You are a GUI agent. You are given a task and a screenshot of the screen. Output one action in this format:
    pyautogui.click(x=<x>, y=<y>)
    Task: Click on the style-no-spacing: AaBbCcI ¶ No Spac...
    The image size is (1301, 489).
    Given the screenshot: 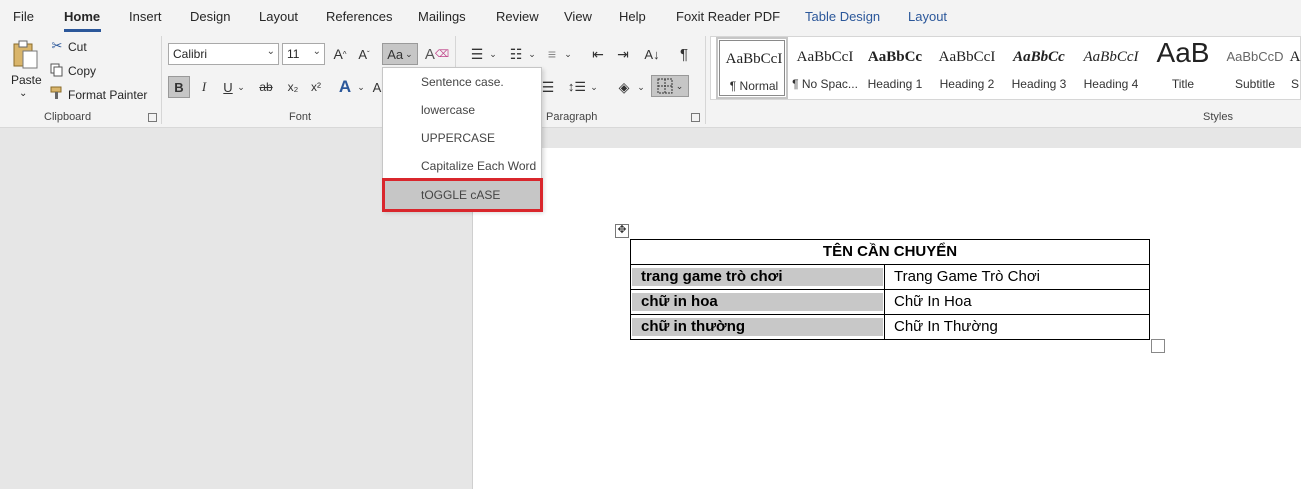 What is the action you would take?
    pyautogui.click(x=825, y=68)
    